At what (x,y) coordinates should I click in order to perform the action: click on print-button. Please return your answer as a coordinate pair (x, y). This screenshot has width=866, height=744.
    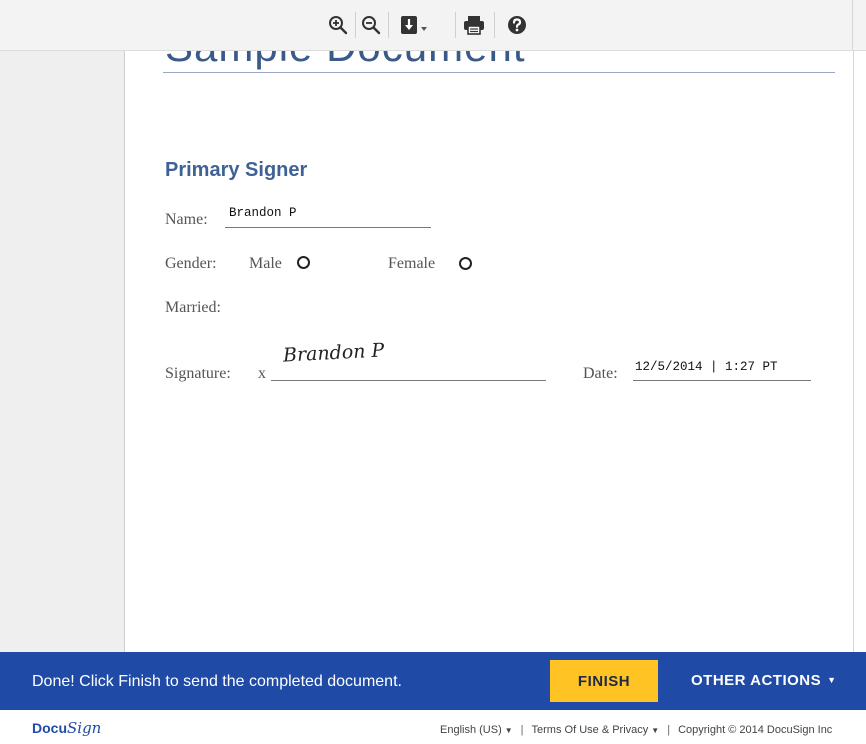
    Looking at the image, I should click on (474, 25).